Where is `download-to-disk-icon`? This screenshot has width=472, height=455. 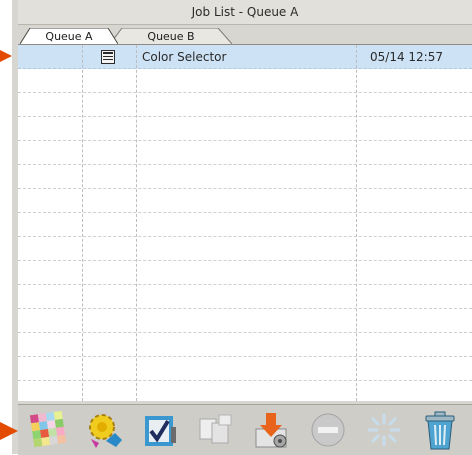
download-to-disk-icon is located at coordinates (271, 430).